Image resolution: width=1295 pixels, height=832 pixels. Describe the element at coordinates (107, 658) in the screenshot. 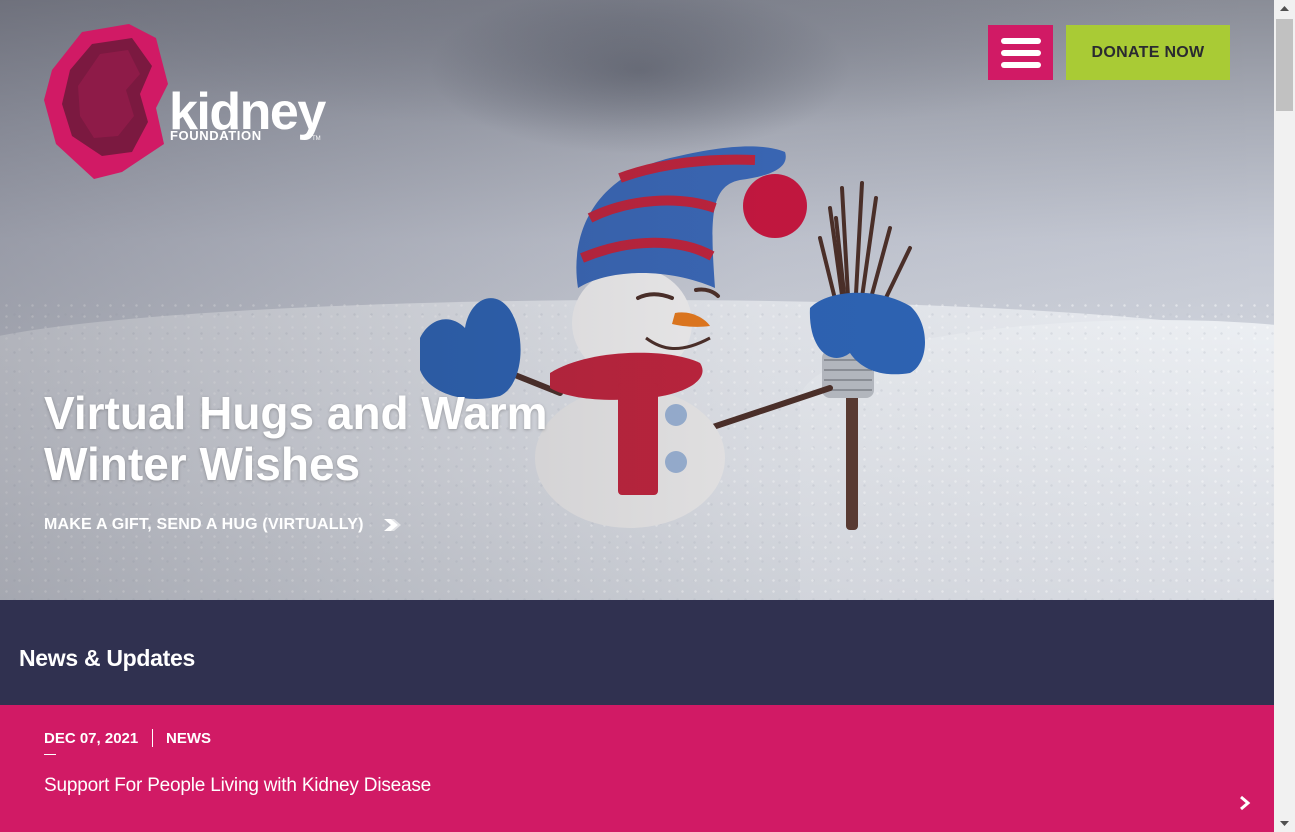

I see `news-section-title: News & Updates` at that location.